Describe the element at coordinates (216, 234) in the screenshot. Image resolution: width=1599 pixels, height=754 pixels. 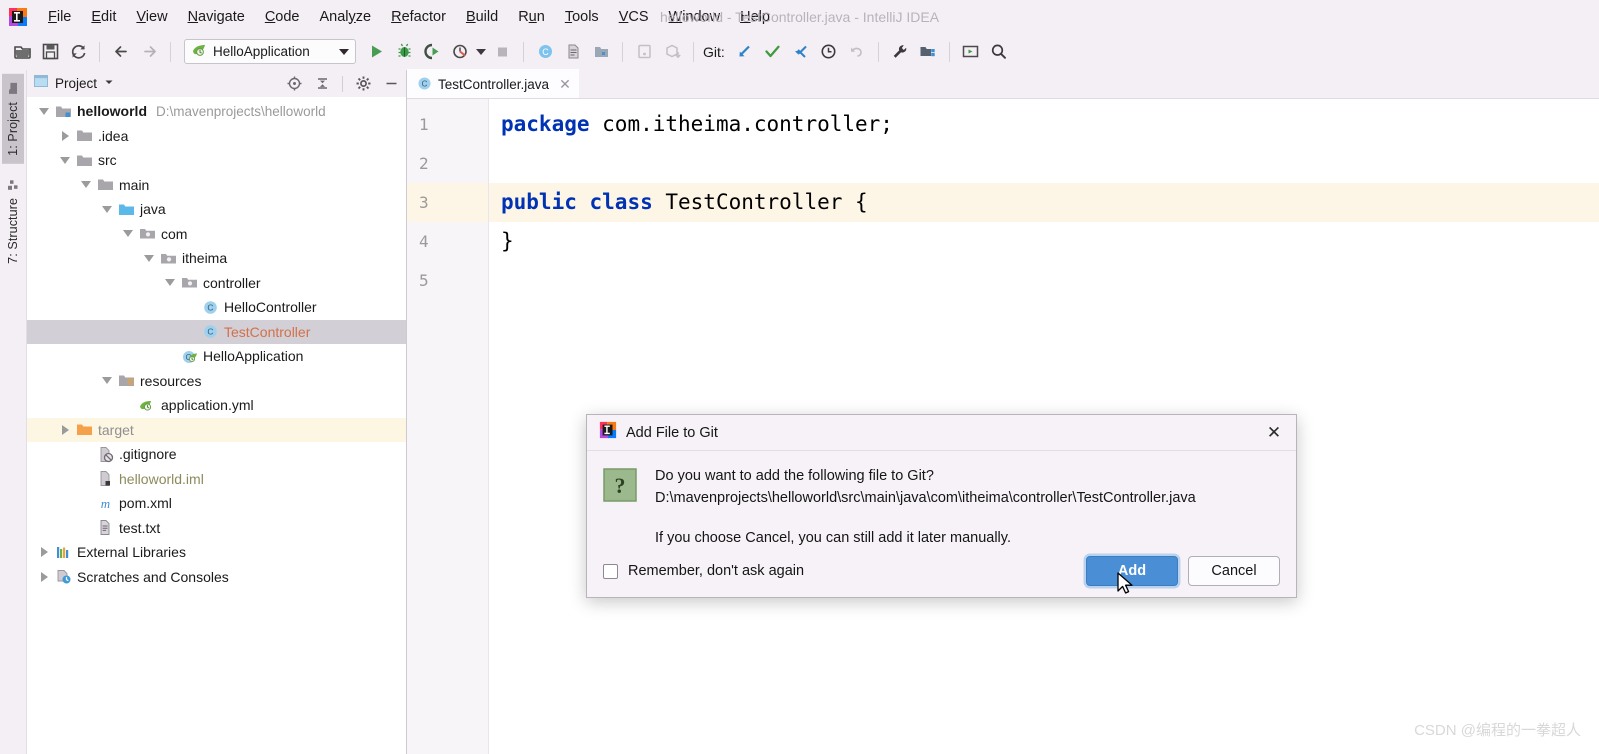
I see `tree-row: com` at that location.